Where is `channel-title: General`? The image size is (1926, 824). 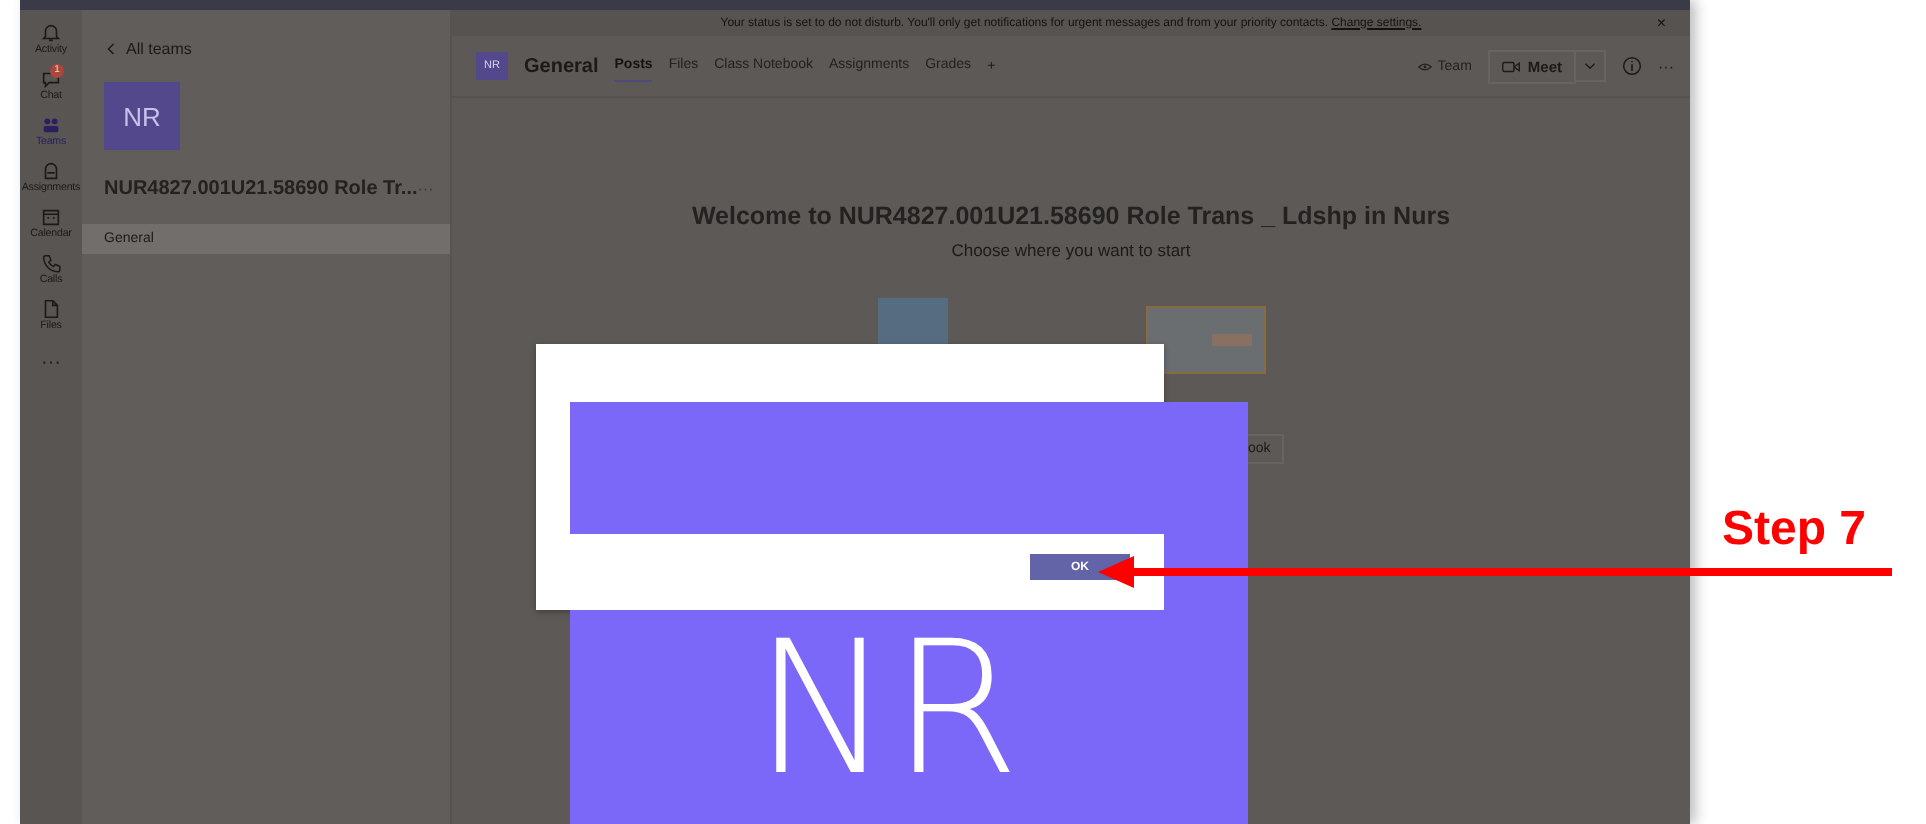 channel-title: General is located at coordinates (561, 66).